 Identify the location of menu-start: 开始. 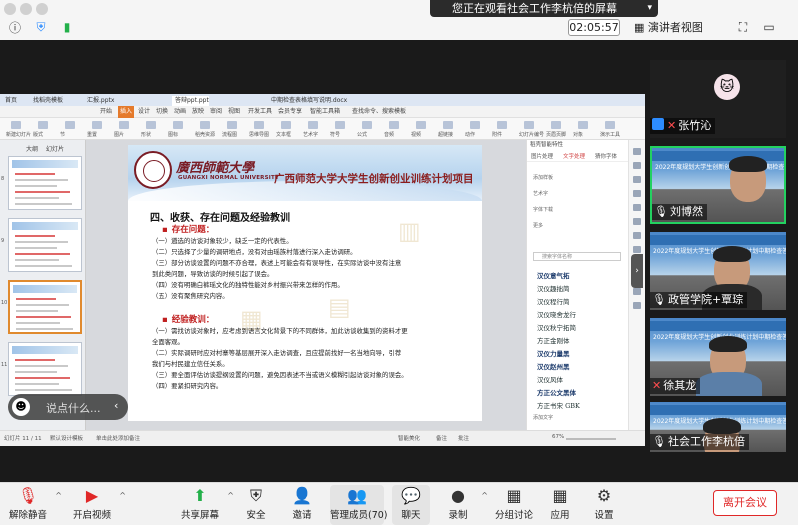
(106, 112).